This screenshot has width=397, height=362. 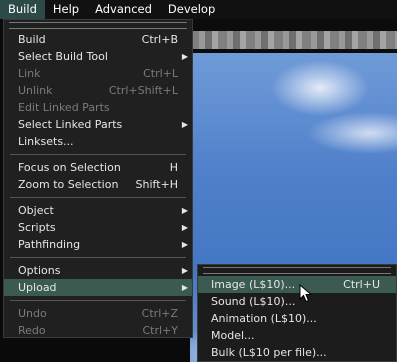 I want to click on menu-item-label: Unlink, so click(x=35, y=90).